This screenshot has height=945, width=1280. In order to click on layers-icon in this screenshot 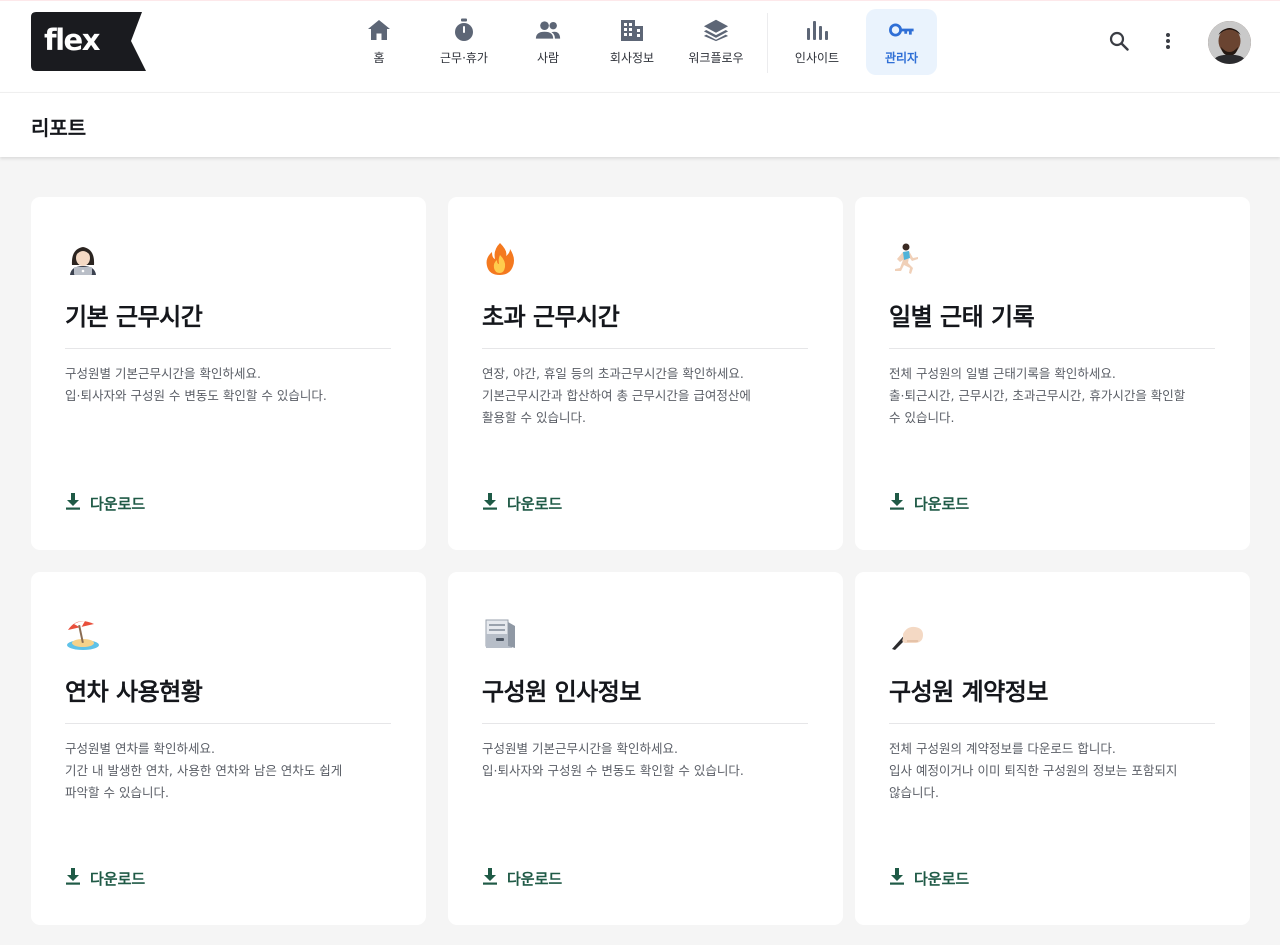, I will do `click(716, 30)`.